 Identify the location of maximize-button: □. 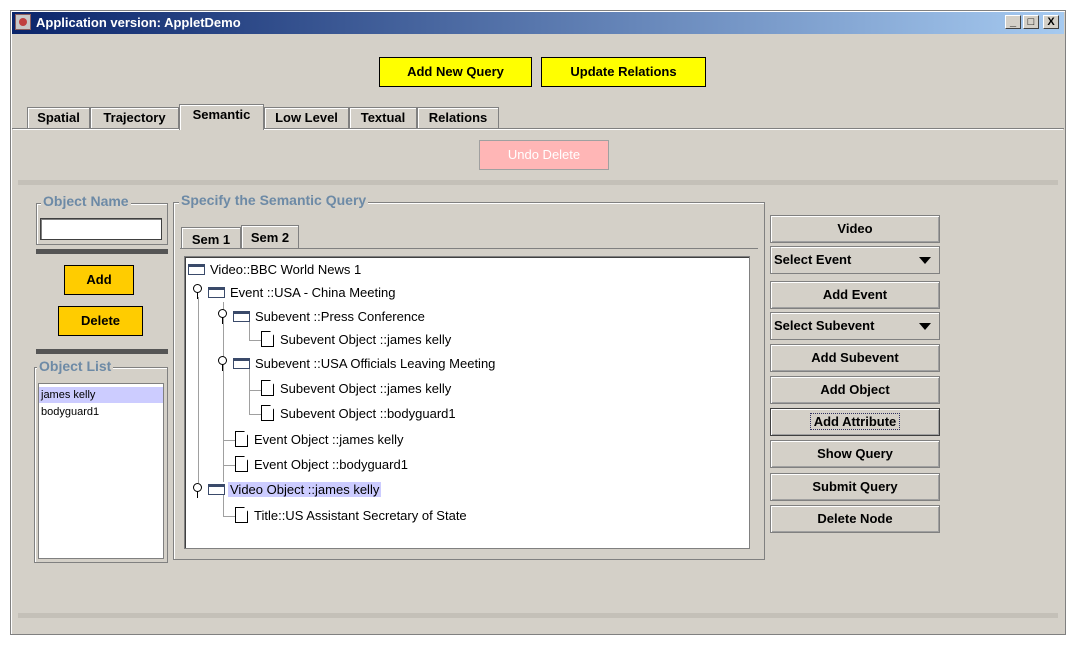
(1031, 22).